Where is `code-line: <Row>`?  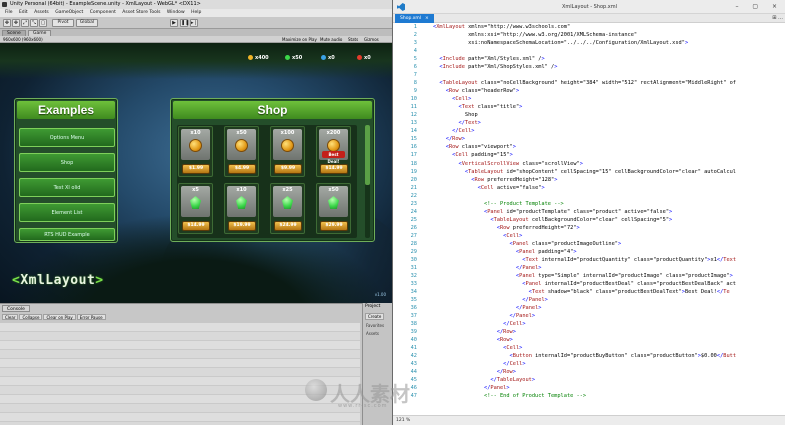 code-line: <Row> is located at coordinates (473, 340).